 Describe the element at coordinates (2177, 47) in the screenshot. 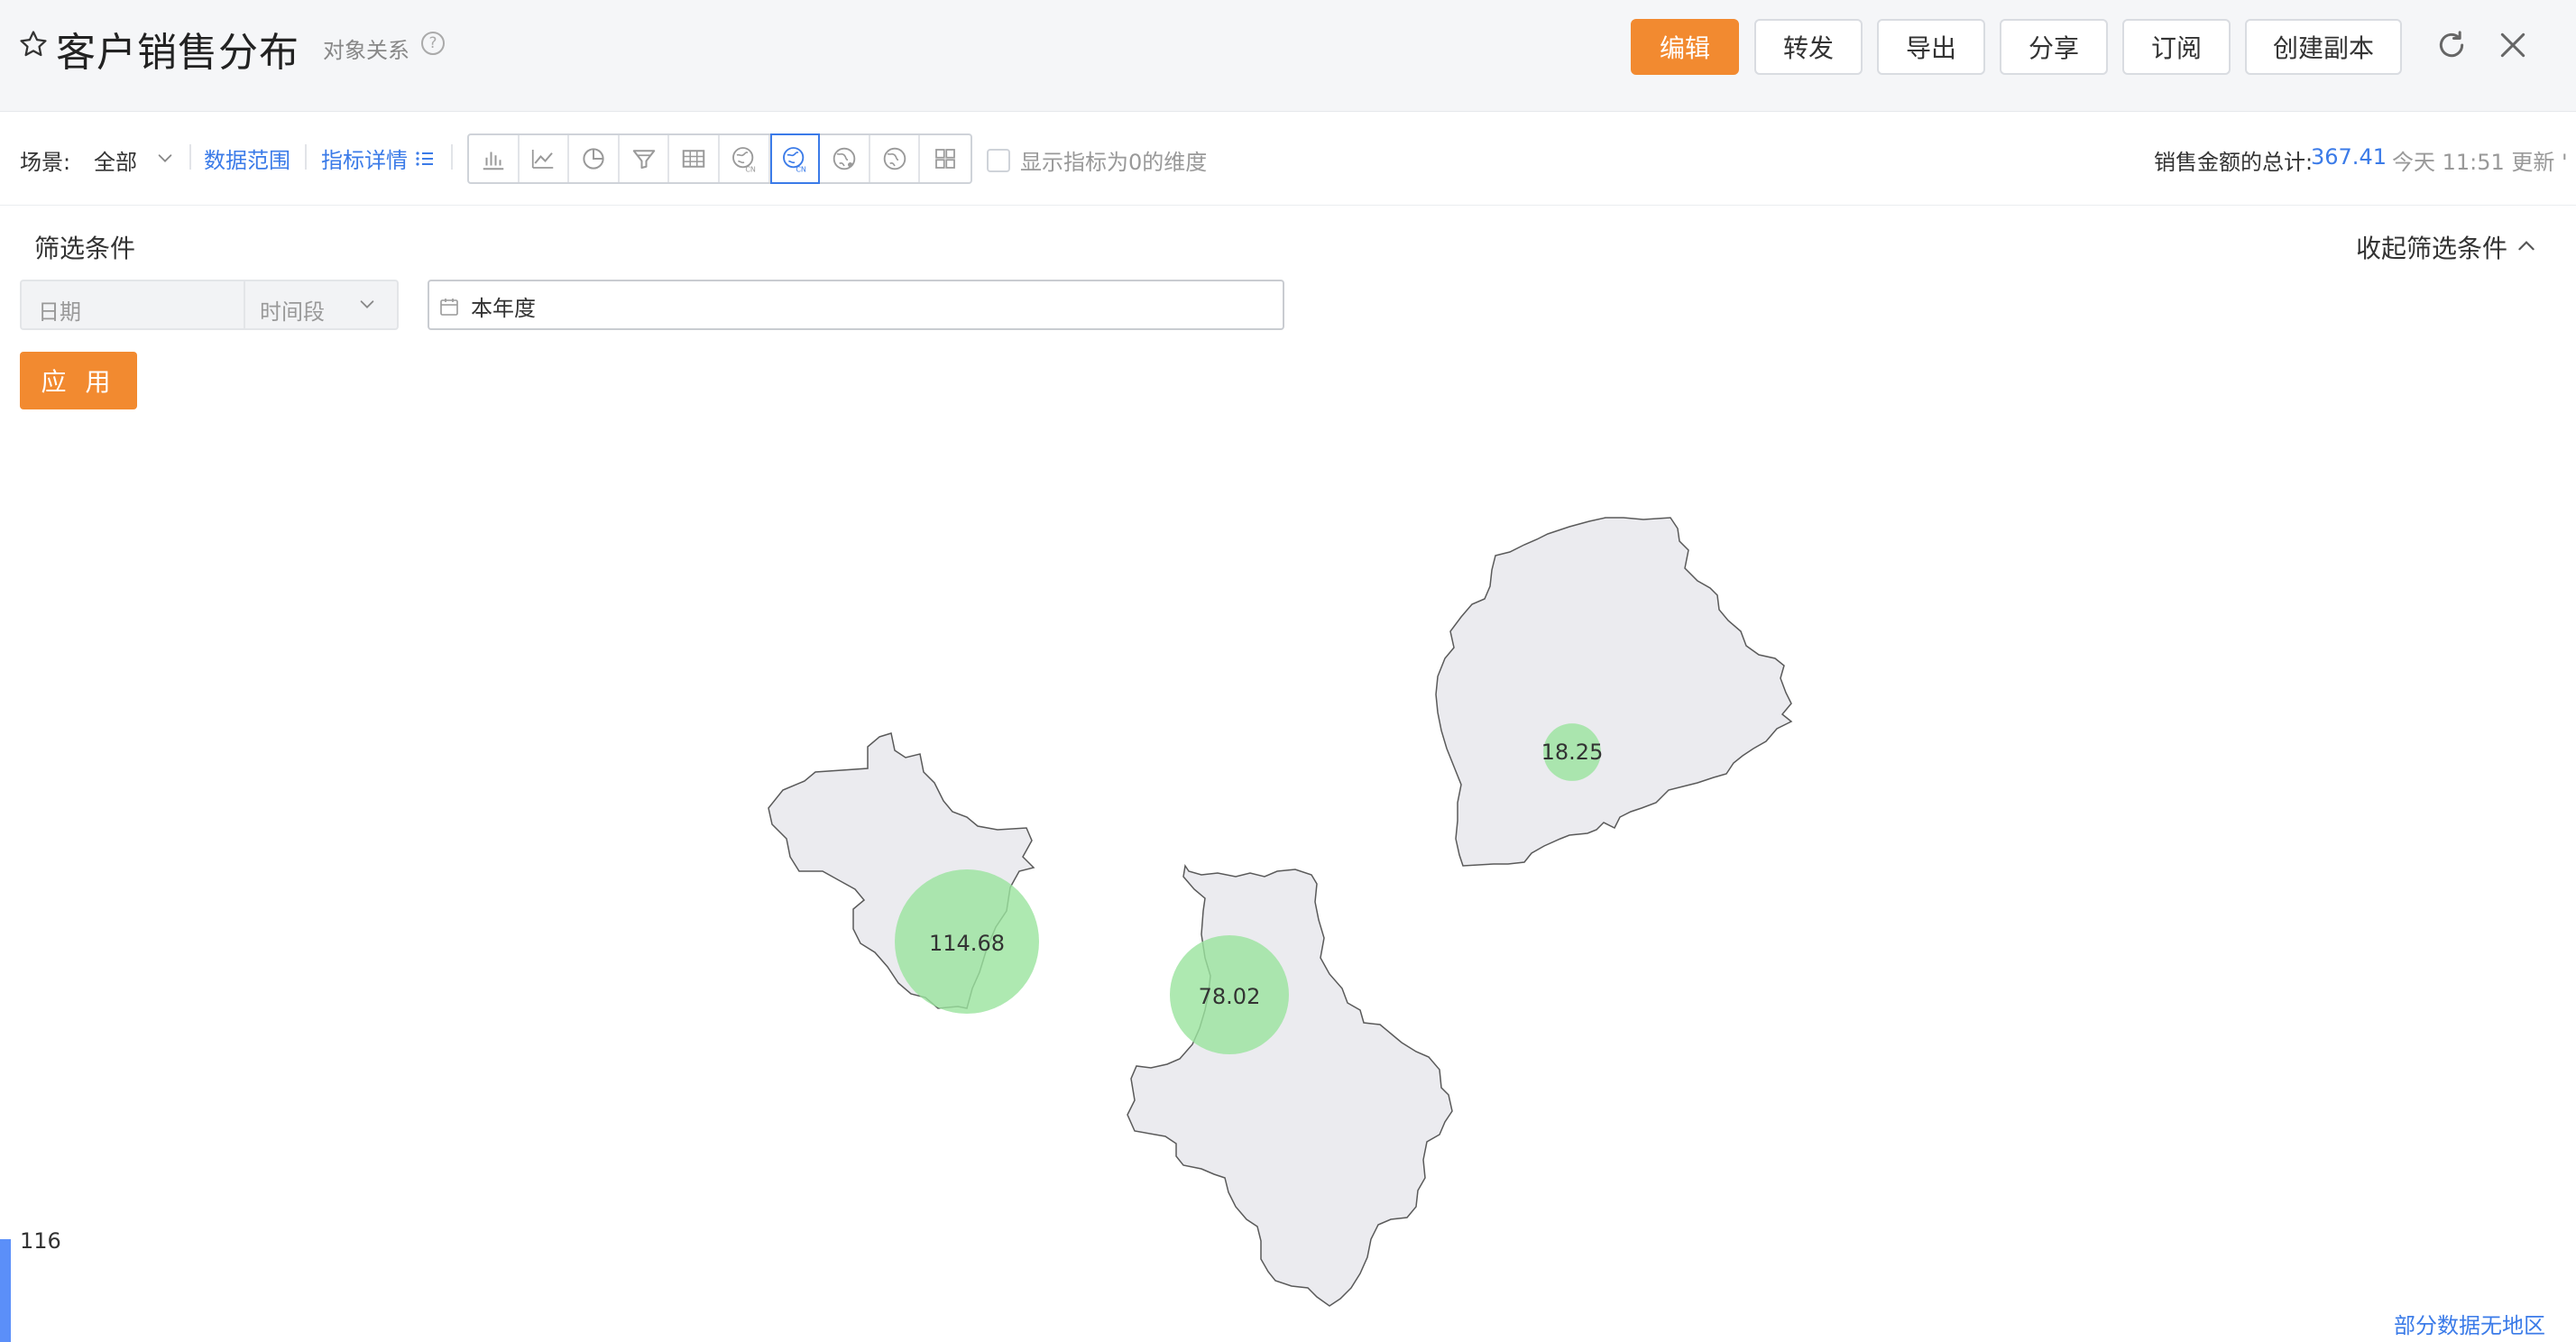

I see `subscribe-button: 订阅` at that location.